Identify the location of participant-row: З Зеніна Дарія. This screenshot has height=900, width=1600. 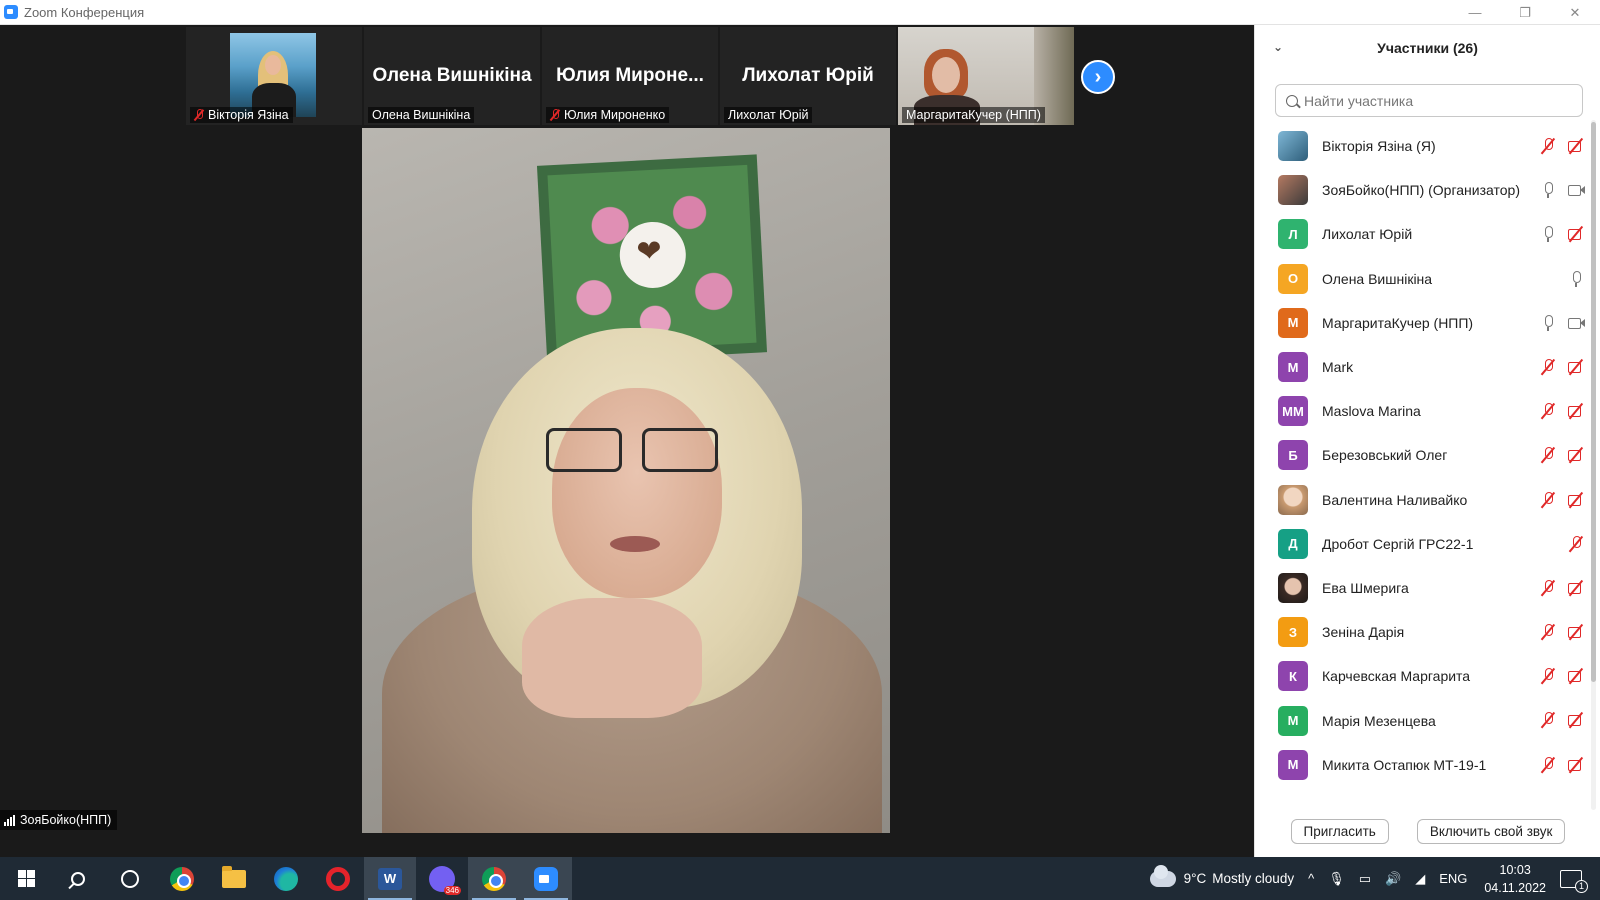
(1420, 632).